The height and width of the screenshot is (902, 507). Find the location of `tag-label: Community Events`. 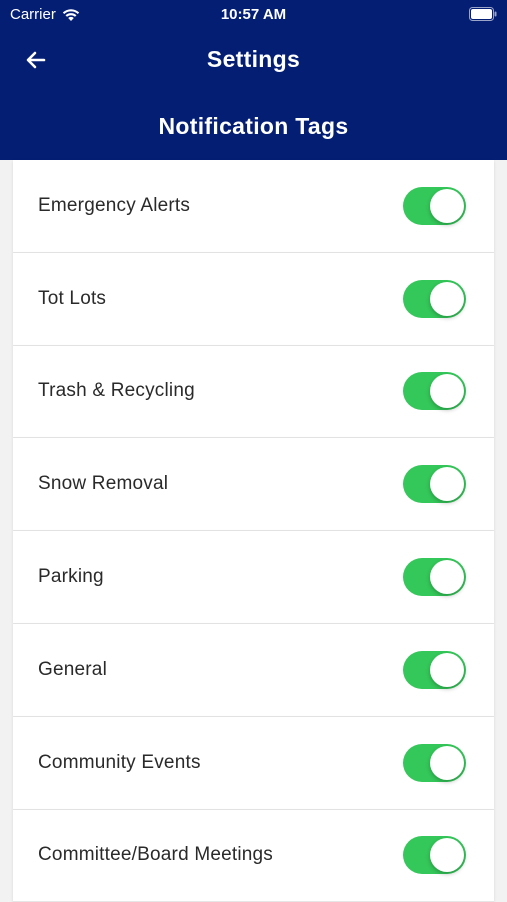

tag-label: Community Events is located at coordinates (119, 762).